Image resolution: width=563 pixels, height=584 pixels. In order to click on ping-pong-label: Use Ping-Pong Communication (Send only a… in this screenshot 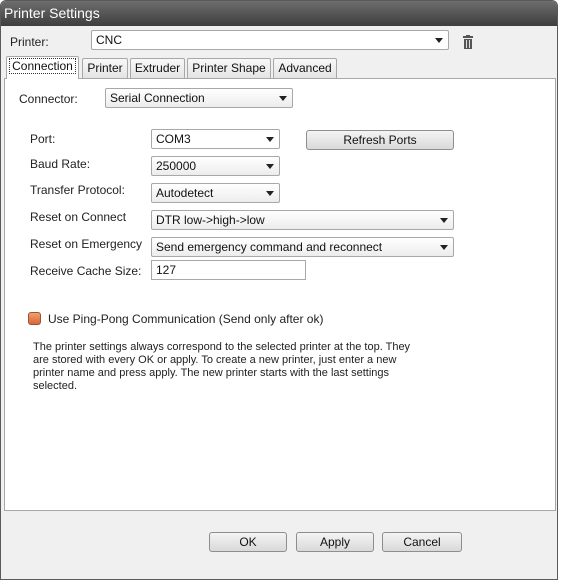, I will do `click(185, 319)`.